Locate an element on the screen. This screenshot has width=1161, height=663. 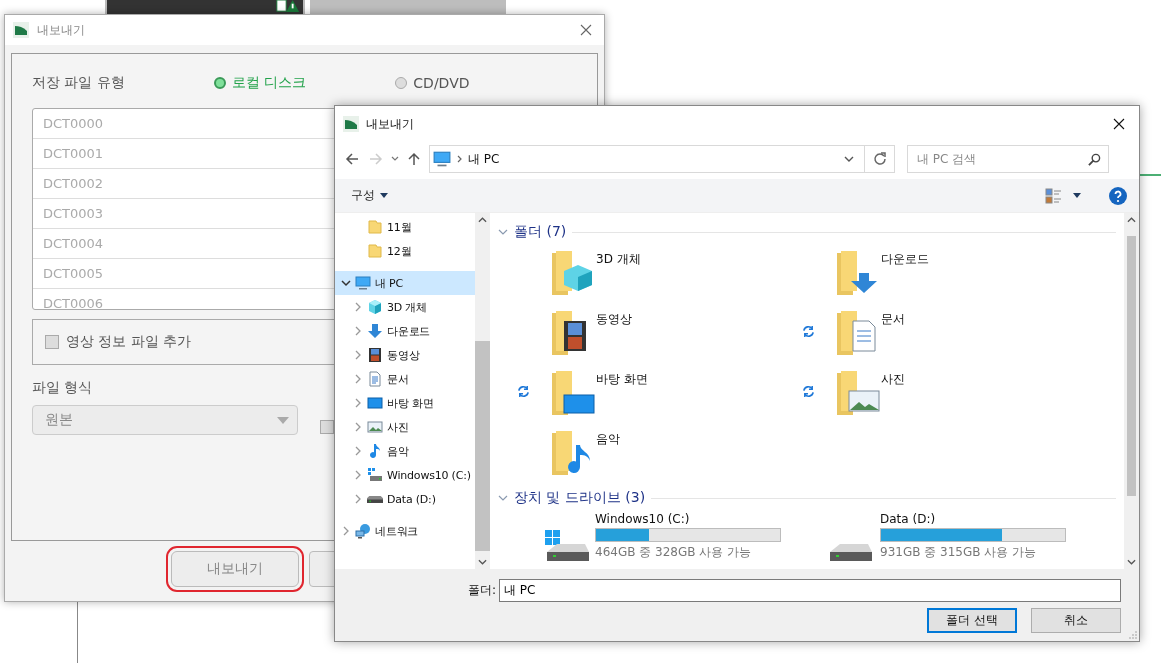
tree-item: 음악 is located at coordinates (405, 451).